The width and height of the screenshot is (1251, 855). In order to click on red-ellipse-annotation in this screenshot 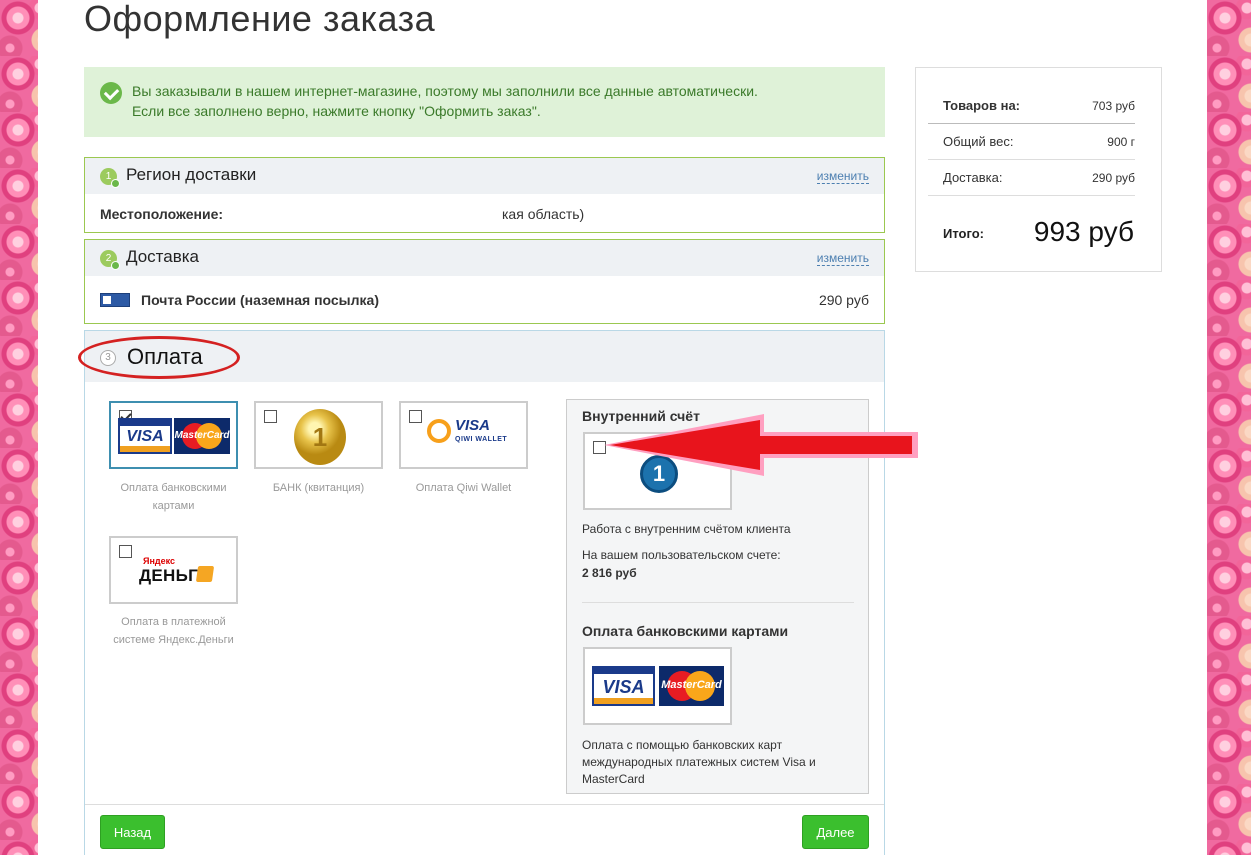, I will do `click(159, 357)`.